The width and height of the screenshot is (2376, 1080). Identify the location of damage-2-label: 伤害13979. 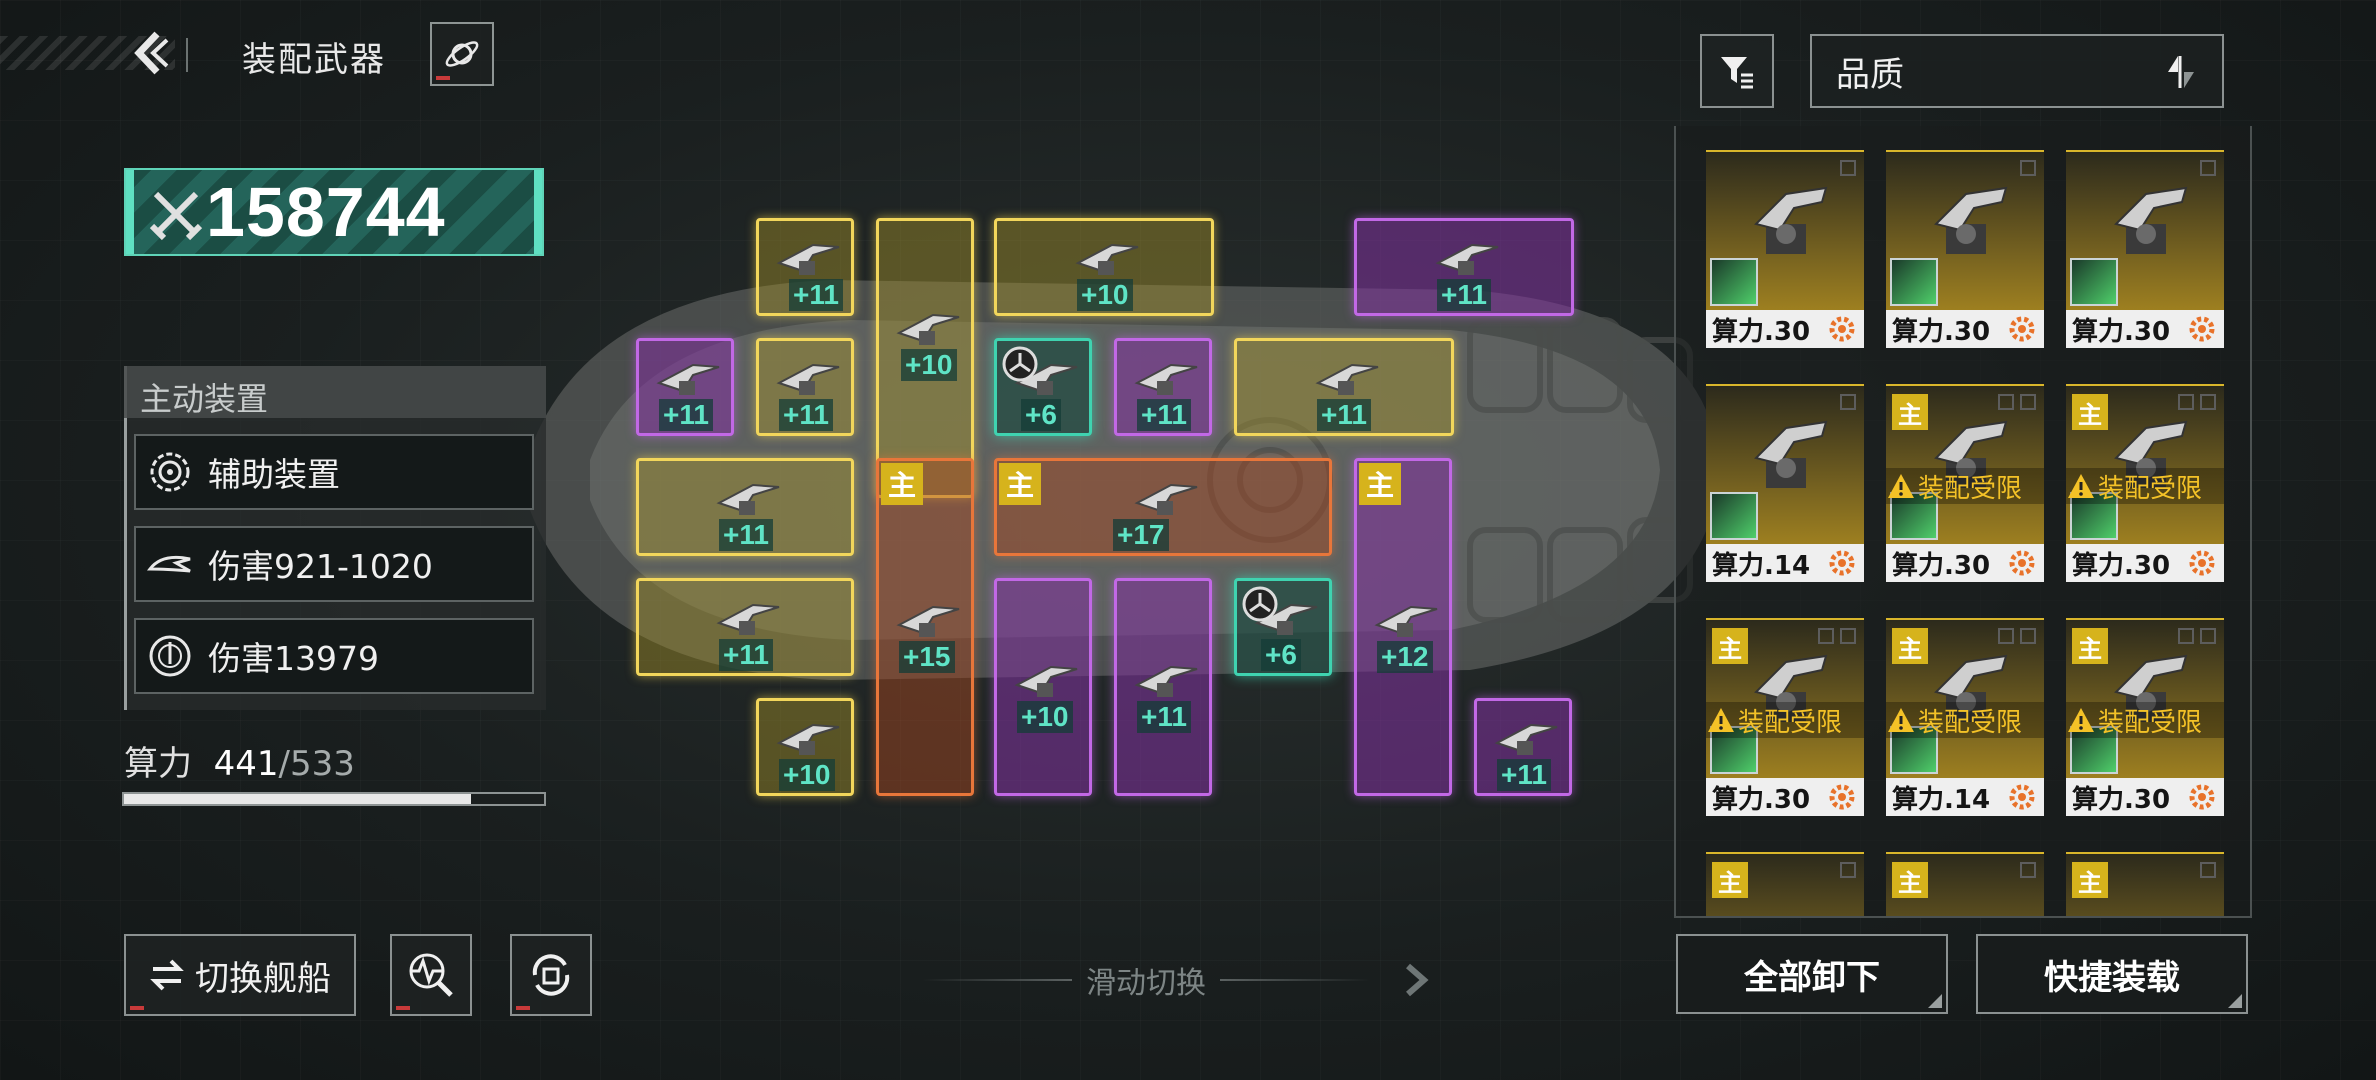
(293, 658).